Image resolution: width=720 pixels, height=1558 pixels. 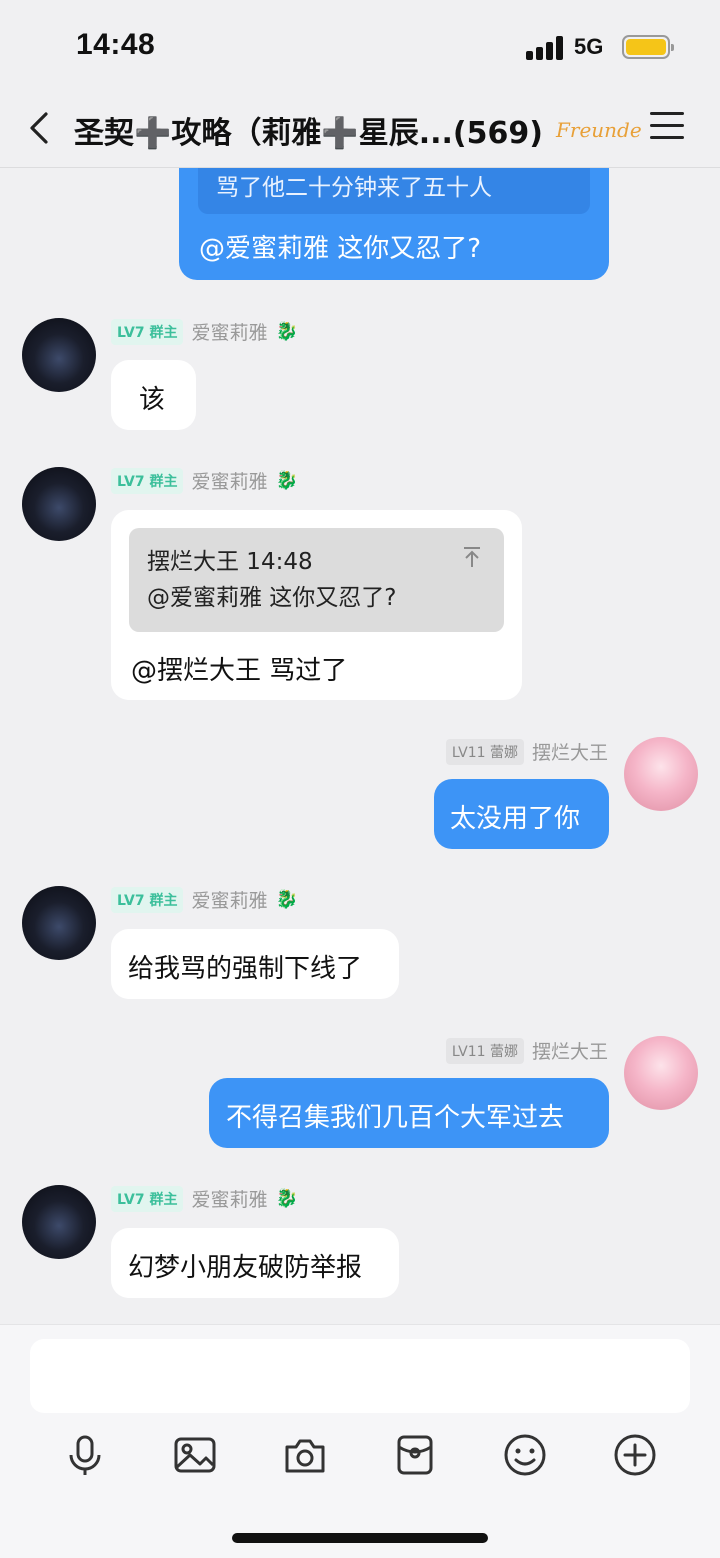 I want to click on mic-icon, so click(x=85, y=1455).